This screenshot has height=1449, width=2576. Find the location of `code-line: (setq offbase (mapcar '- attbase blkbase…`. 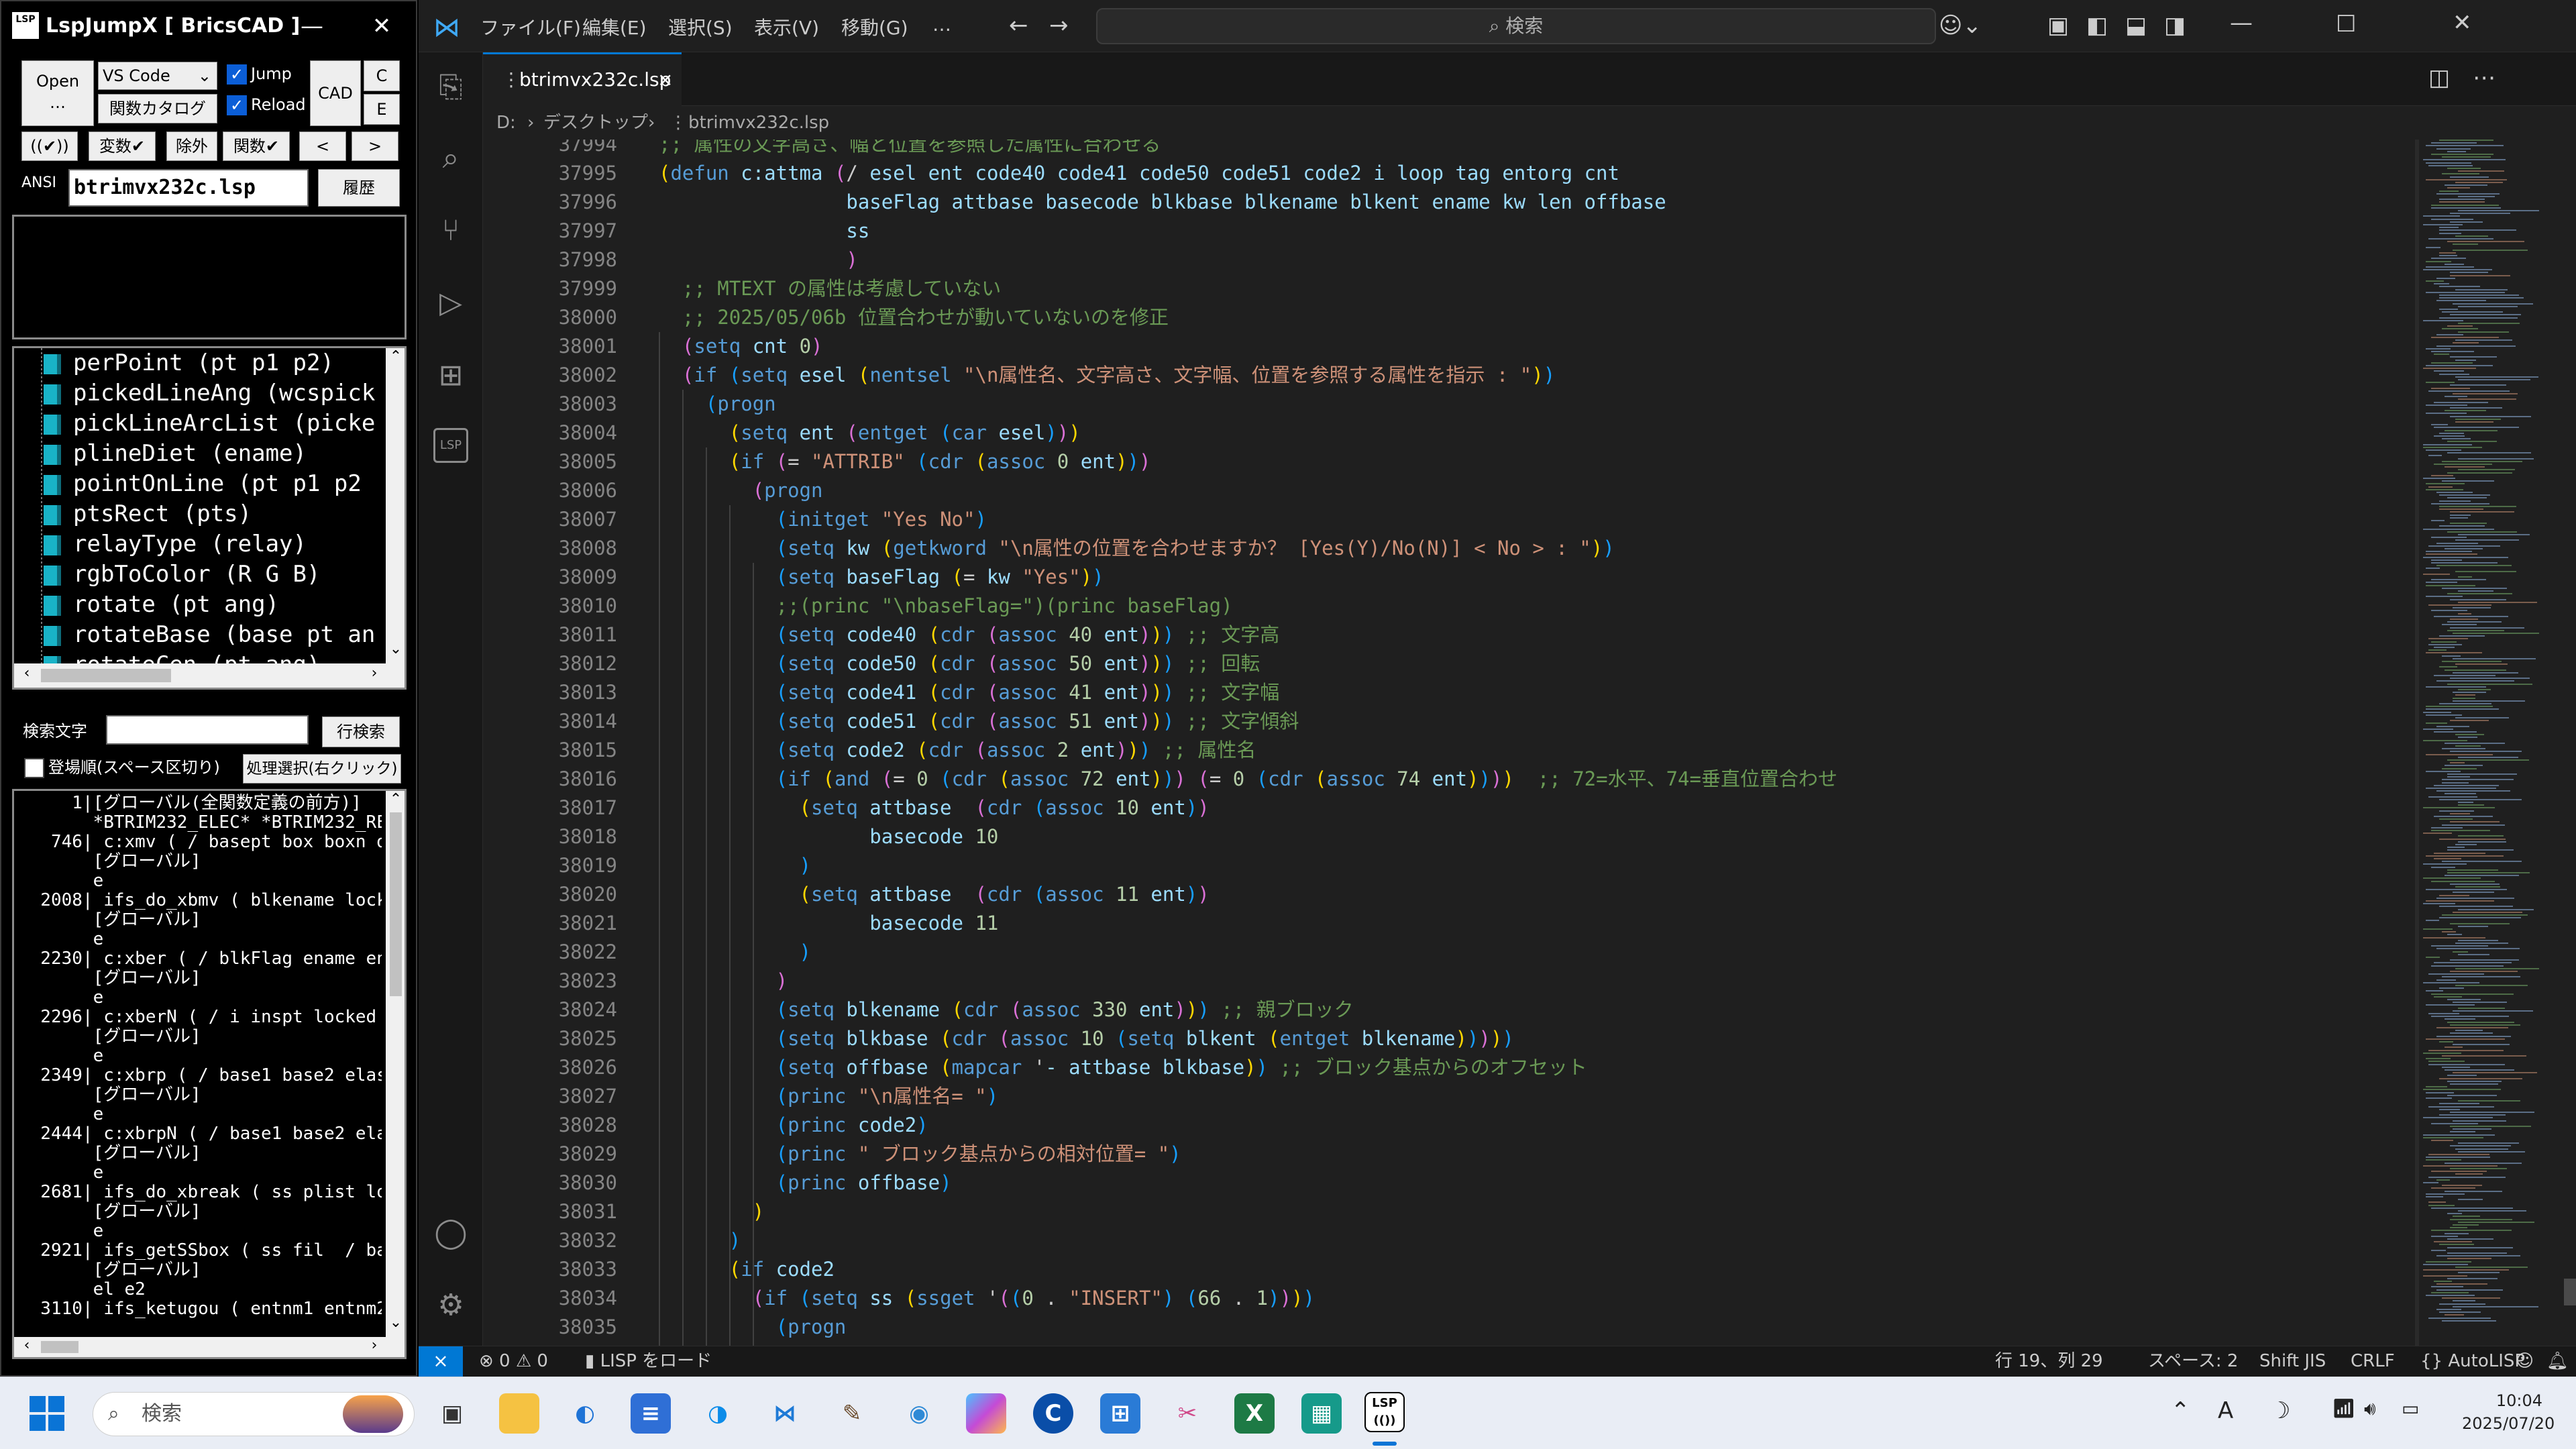

code-line: (setq offbase (mapcar '- attbase blkbase… is located at coordinates (1123, 1067).